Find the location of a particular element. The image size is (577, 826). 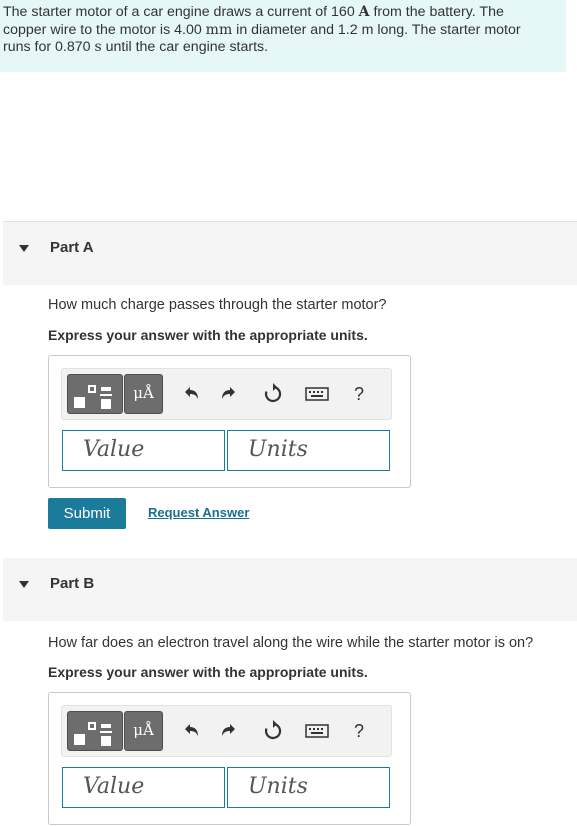

unit-seconds: s is located at coordinates (98, 47).